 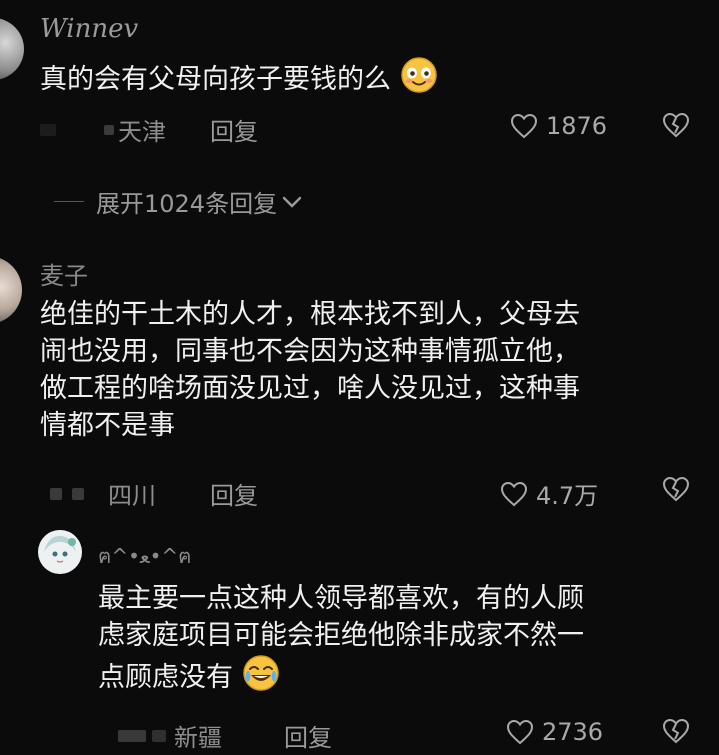 What do you see at coordinates (69, 201) in the screenshot?
I see `expand-line` at bounding box center [69, 201].